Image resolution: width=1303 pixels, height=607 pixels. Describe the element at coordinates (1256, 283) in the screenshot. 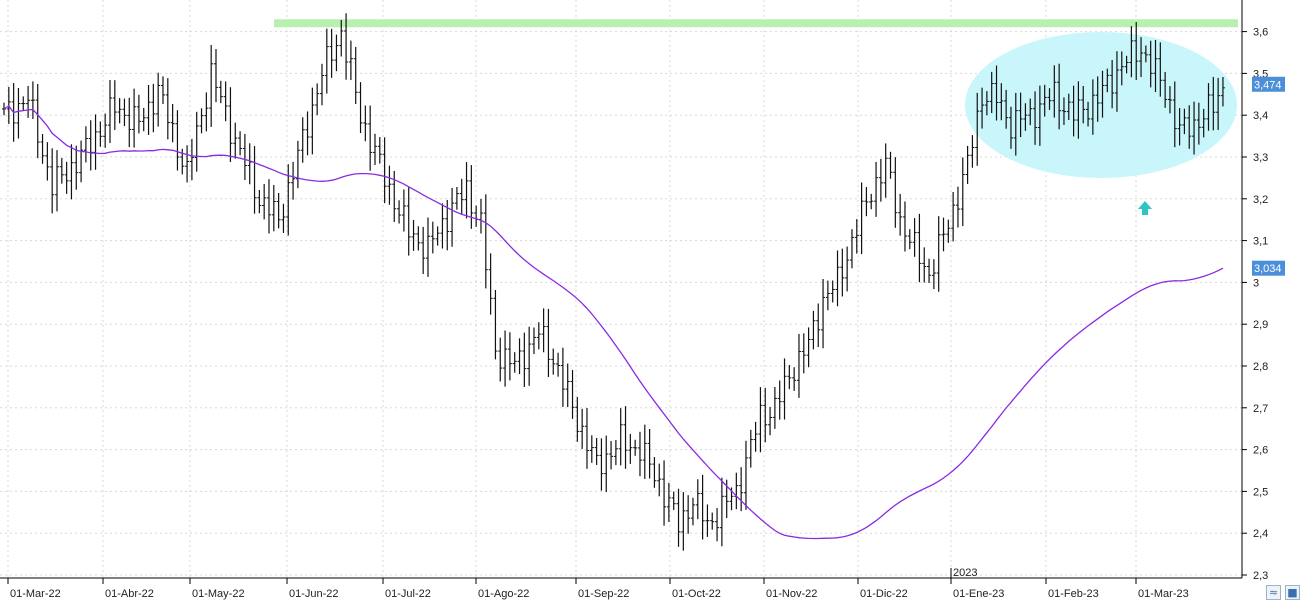

I see `y-tick-label: 3` at that location.